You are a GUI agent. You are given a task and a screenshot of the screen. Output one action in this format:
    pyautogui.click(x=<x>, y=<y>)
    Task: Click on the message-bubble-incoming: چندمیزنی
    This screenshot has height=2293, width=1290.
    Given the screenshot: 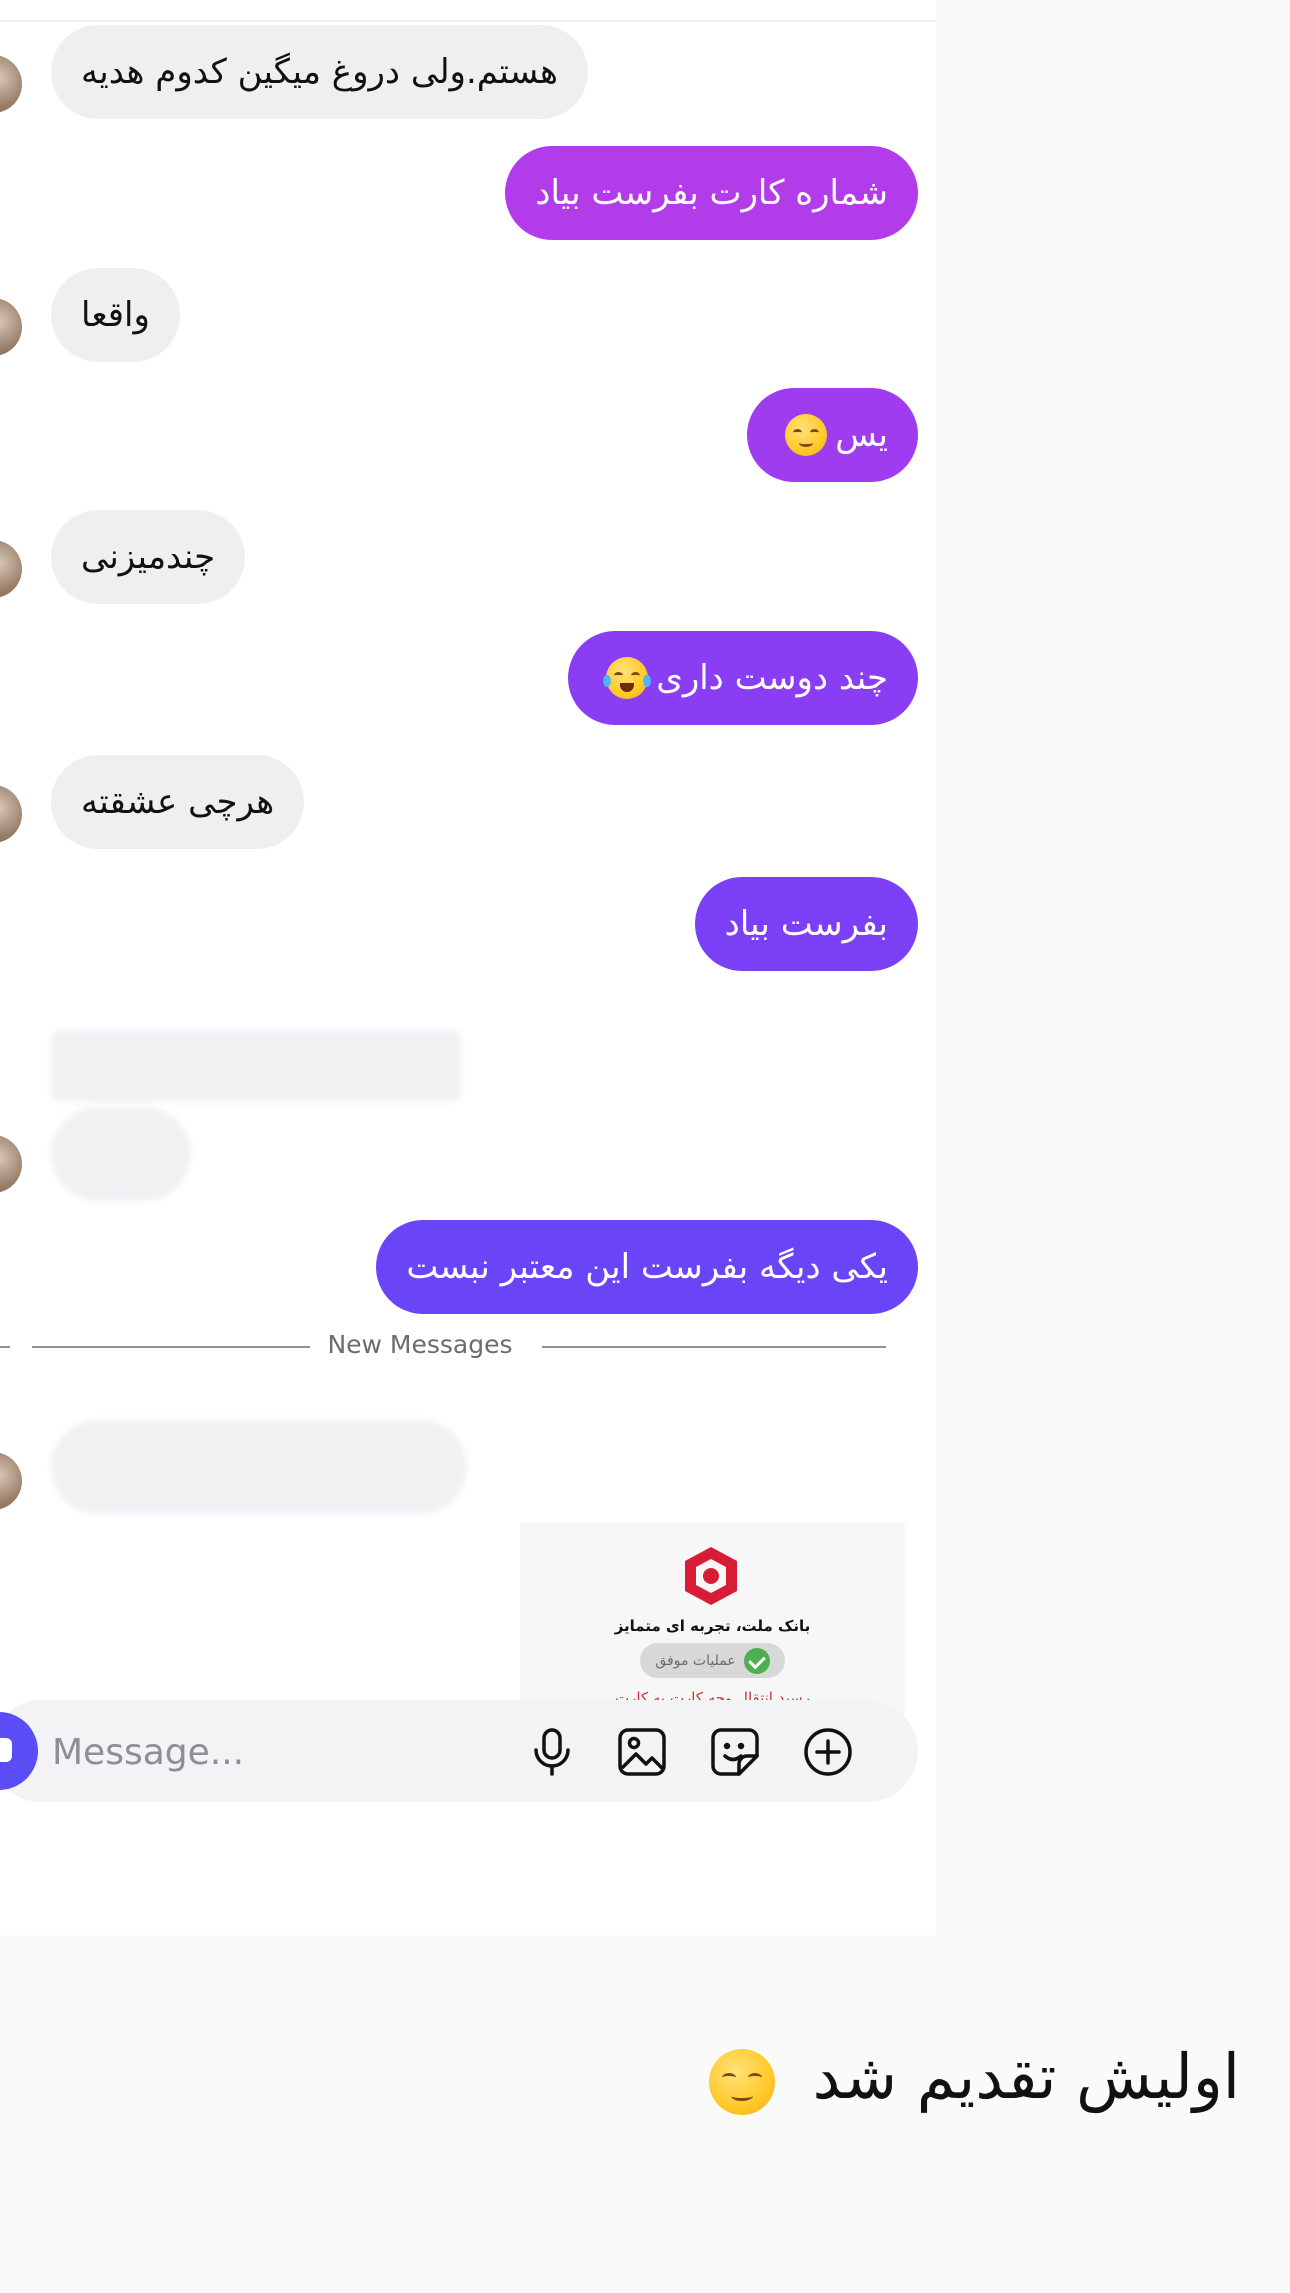 What is the action you would take?
    pyautogui.click(x=148, y=557)
    